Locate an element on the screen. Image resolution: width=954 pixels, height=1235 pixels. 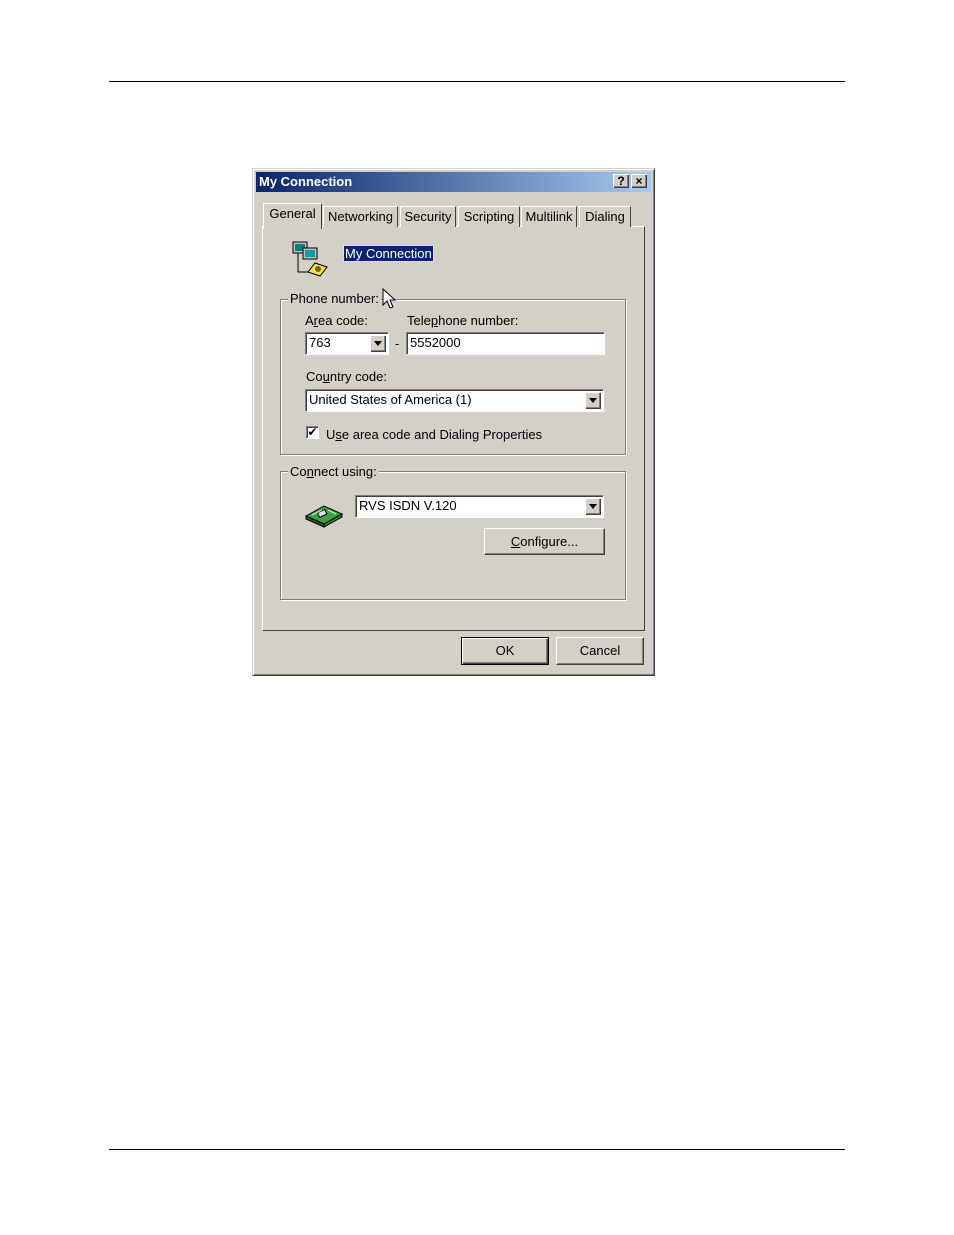
connection-name: My Connection is located at coordinates (388, 253).